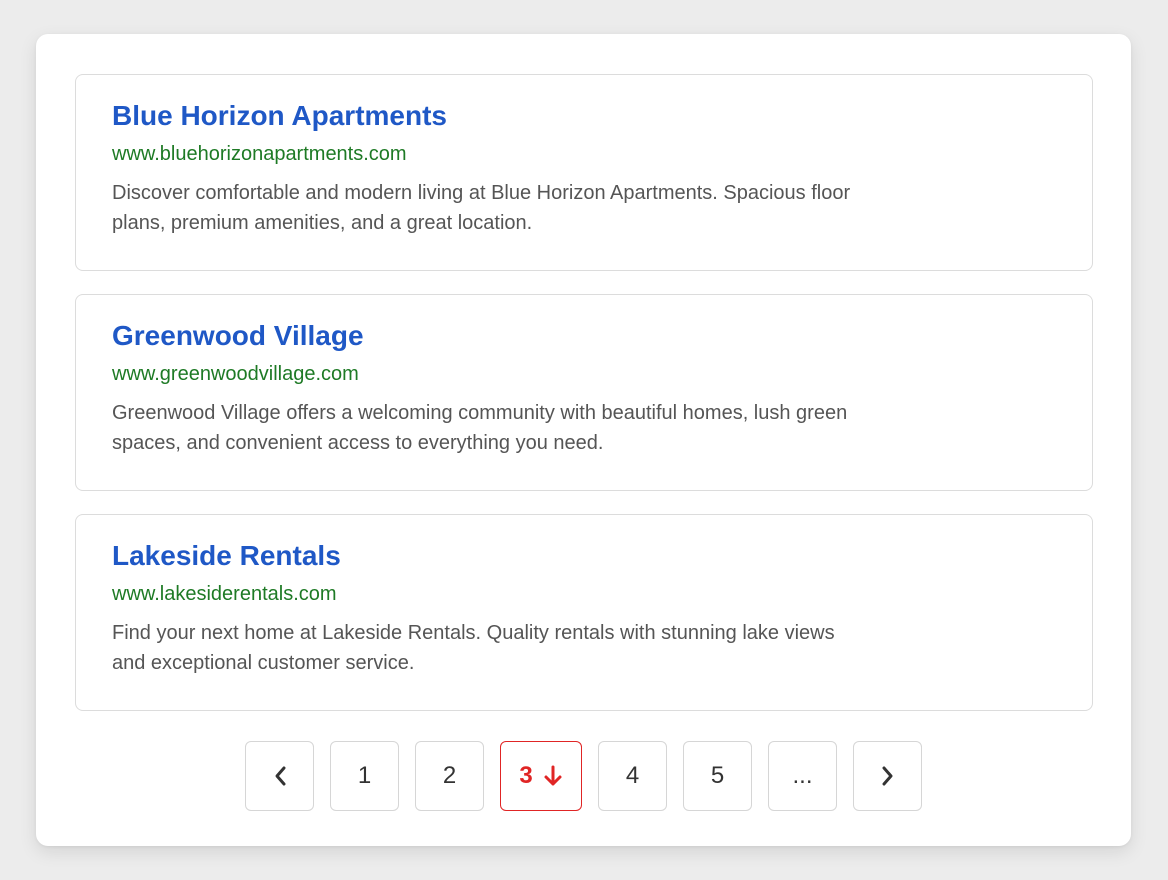 This screenshot has width=1168, height=880. What do you see at coordinates (449, 776) in the screenshot?
I see `page-button-2: 2` at bounding box center [449, 776].